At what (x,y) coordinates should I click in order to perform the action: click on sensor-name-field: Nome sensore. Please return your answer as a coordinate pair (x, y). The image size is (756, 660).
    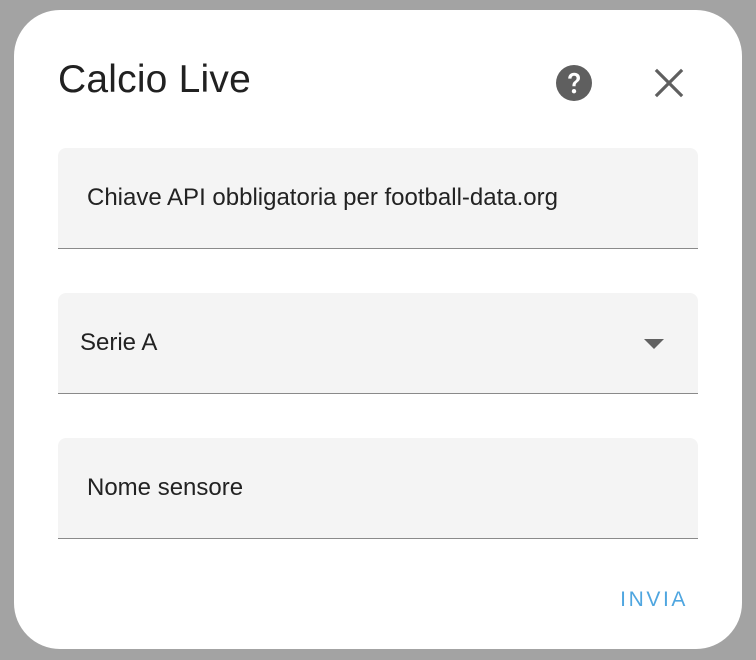
    Looking at the image, I should click on (378, 488).